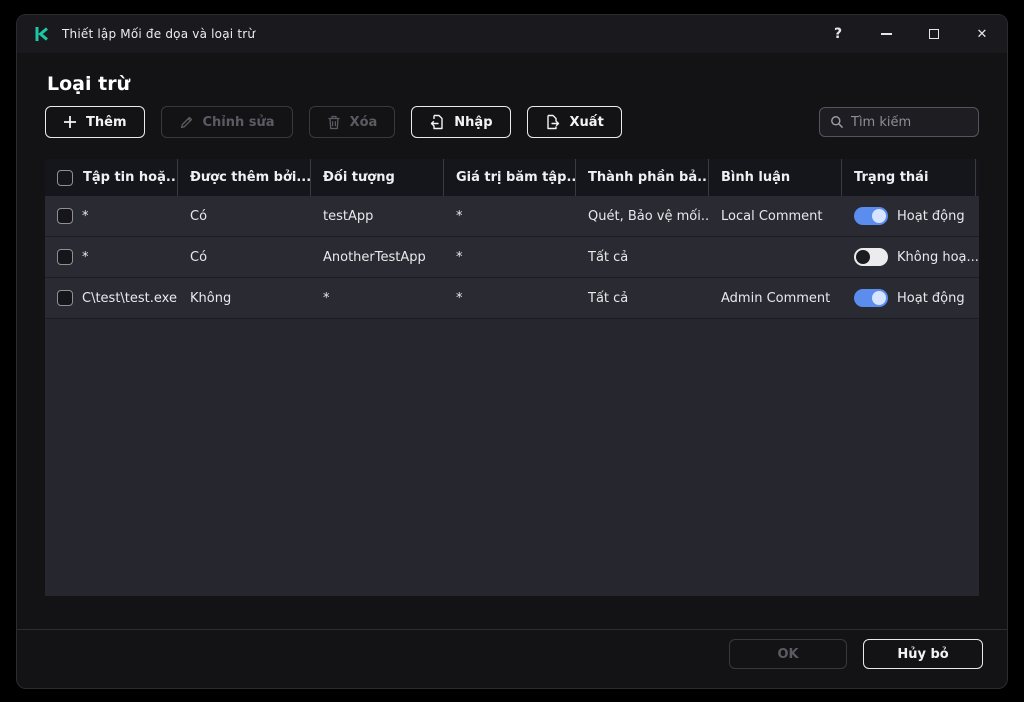 This screenshot has width=1024, height=702. Describe the element at coordinates (775, 257) in the screenshot. I see `cell-comment` at that location.